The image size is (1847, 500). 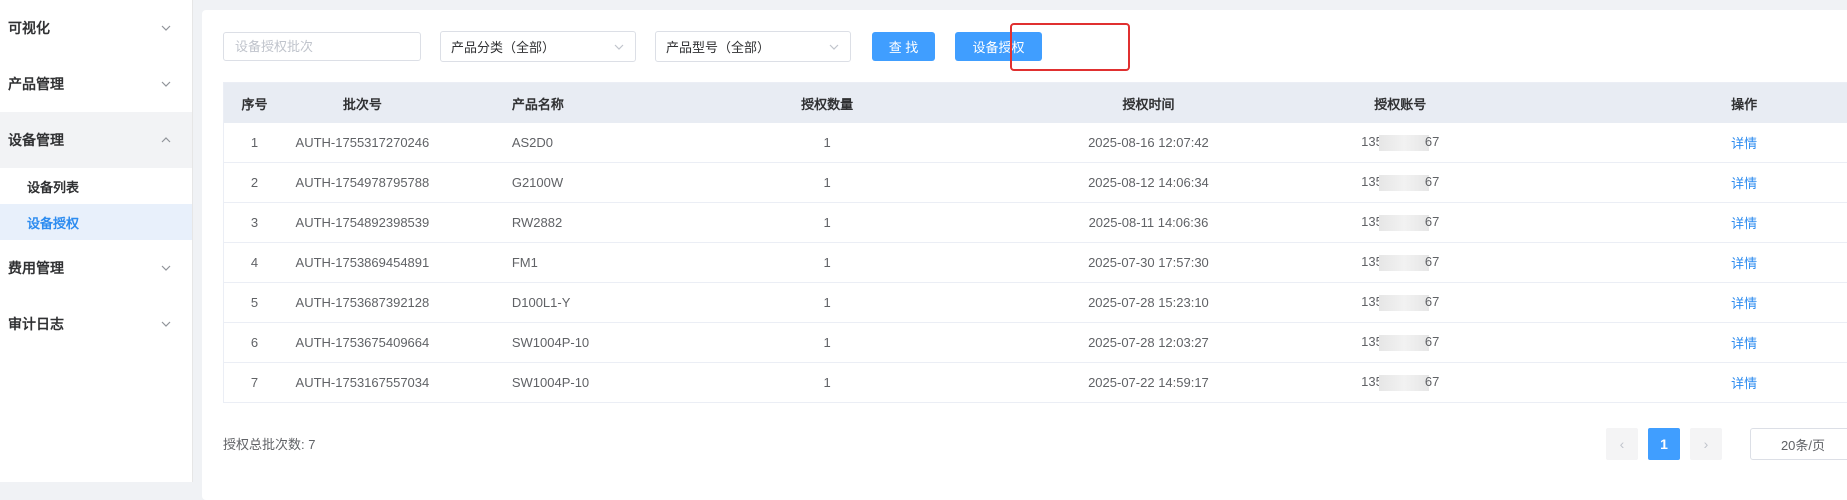 I want to click on cell-index: 3, so click(x=254, y=222).